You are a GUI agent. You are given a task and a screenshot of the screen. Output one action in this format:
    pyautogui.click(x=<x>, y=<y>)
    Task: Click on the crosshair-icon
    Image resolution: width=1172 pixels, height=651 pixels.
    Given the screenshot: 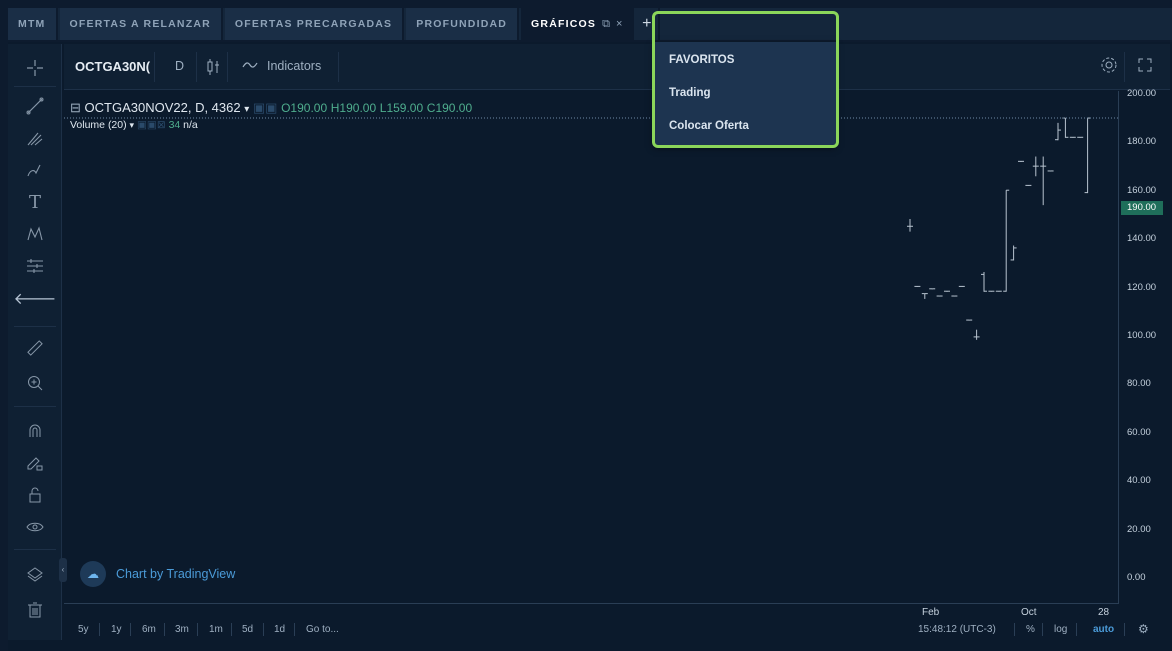 What is the action you would take?
    pyautogui.click(x=35, y=68)
    